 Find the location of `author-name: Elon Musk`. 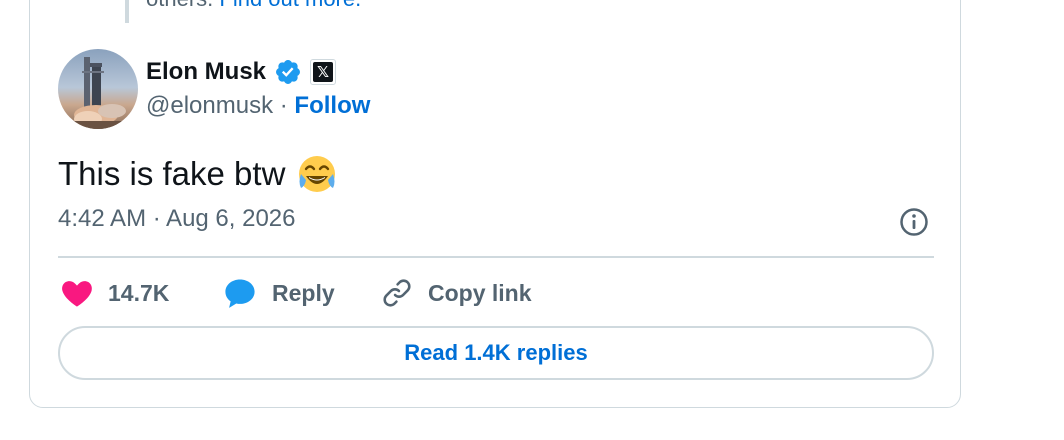

author-name: Elon Musk is located at coordinates (206, 72).